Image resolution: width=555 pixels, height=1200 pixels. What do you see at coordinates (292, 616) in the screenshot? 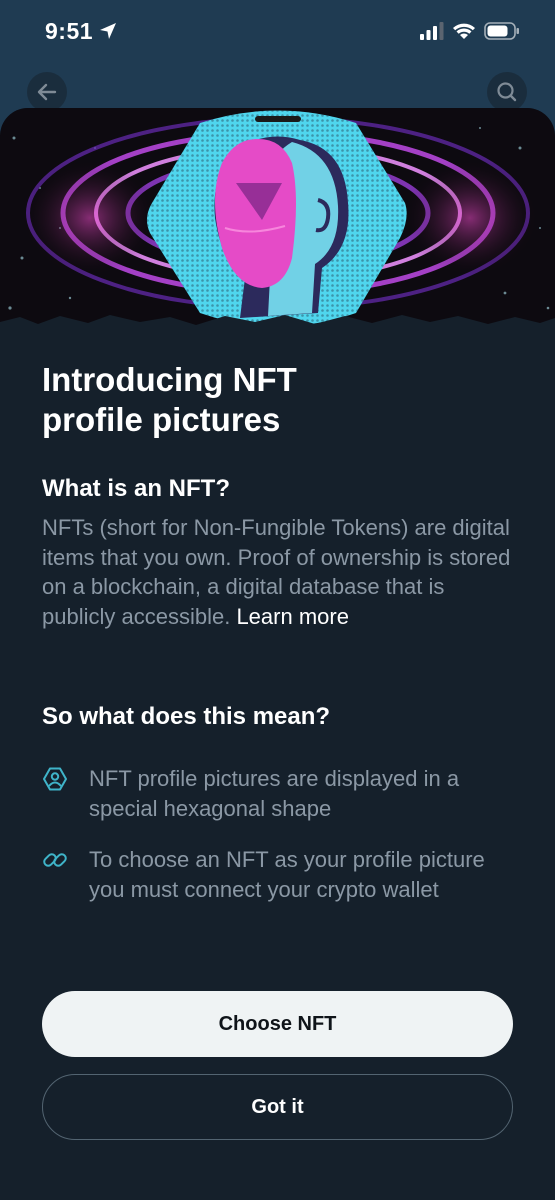
I see `learn-more-link: Learn more` at bounding box center [292, 616].